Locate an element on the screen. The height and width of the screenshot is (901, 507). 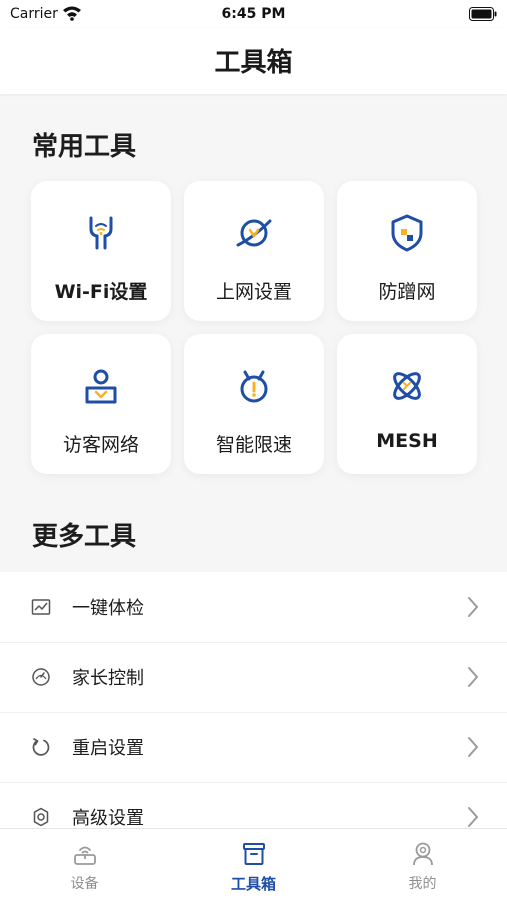
page-title: 工具箱 is located at coordinates (253, 63).